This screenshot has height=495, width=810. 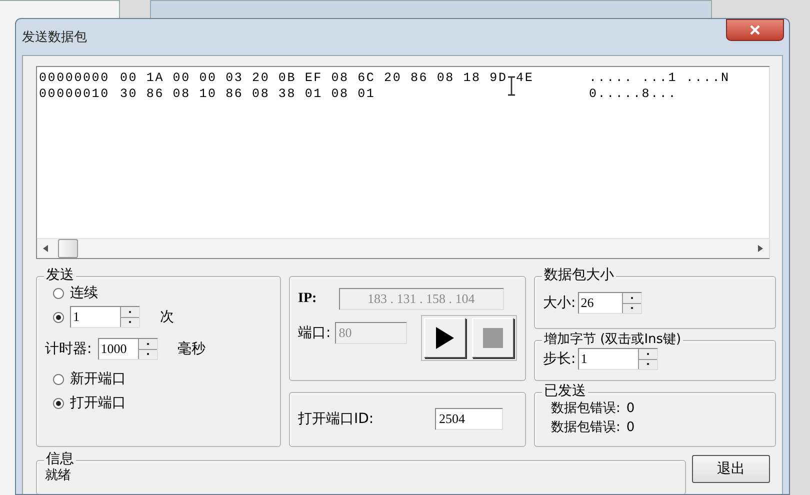 I want to click on port-label: 端口:, so click(x=314, y=333).